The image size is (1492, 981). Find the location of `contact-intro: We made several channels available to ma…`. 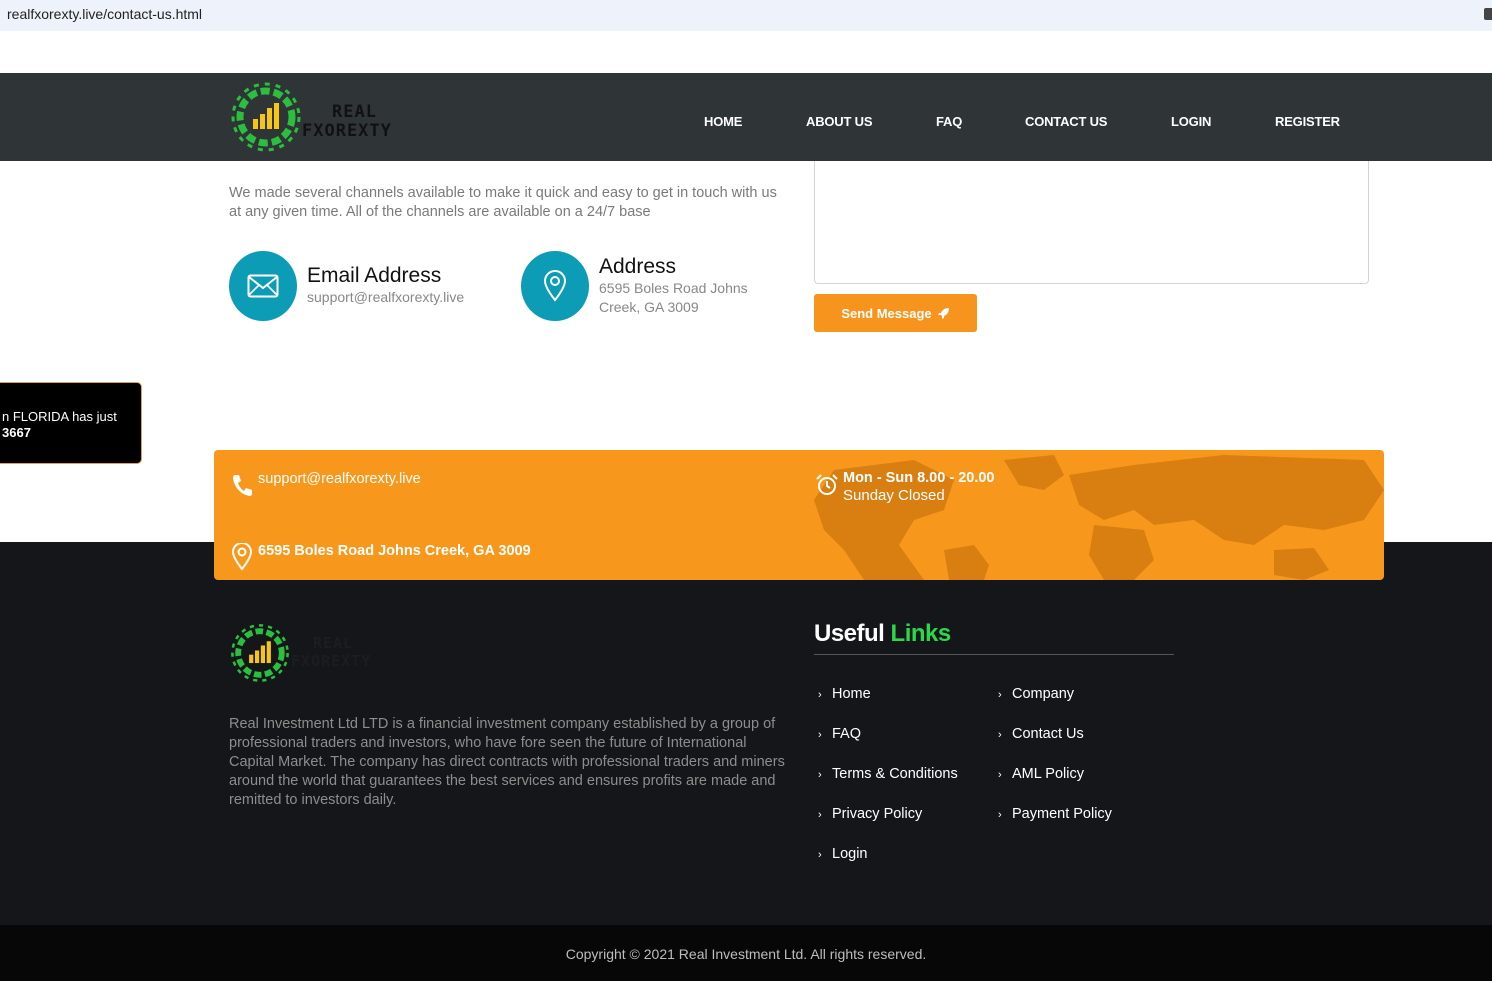

contact-intro: We made several channels available to ma… is located at coordinates (503, 202).